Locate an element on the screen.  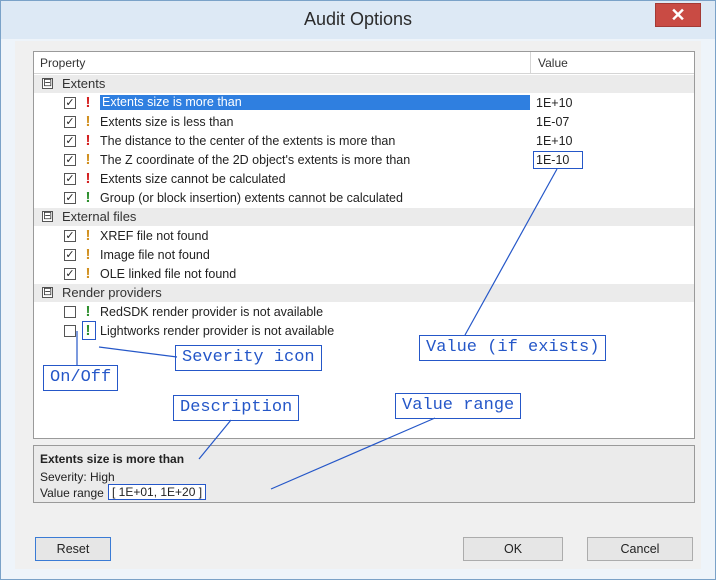
value-connector is located at coordinates (511, 252).